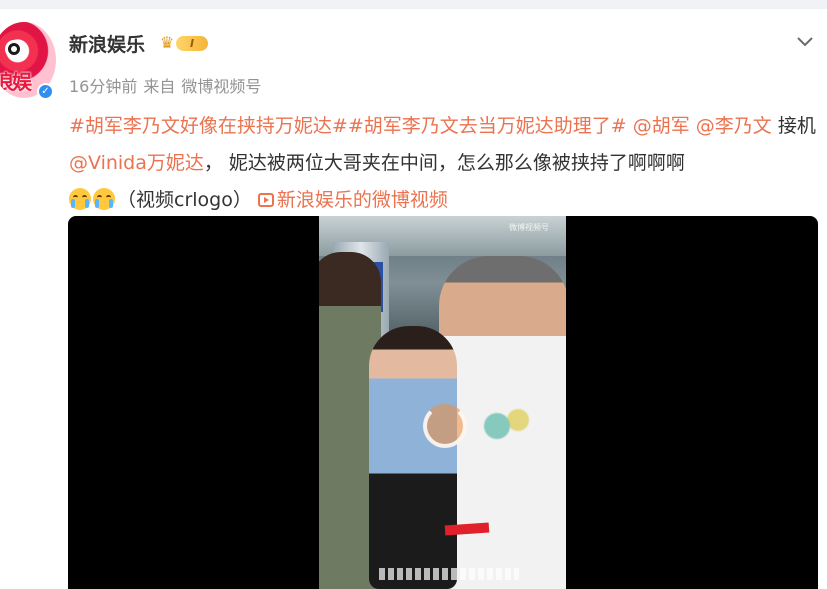 The height and width of the screenshot is (589, 827). What do you see at coordinates (805, 41) in the screenshot?
I see `chevron-down-icon` at bounding box center [805, 41].